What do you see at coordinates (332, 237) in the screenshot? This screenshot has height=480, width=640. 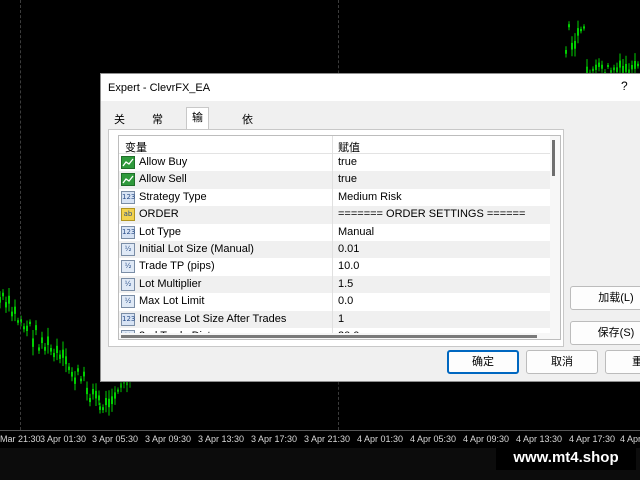 I see `column-divider` at bounding box center [332, 237].